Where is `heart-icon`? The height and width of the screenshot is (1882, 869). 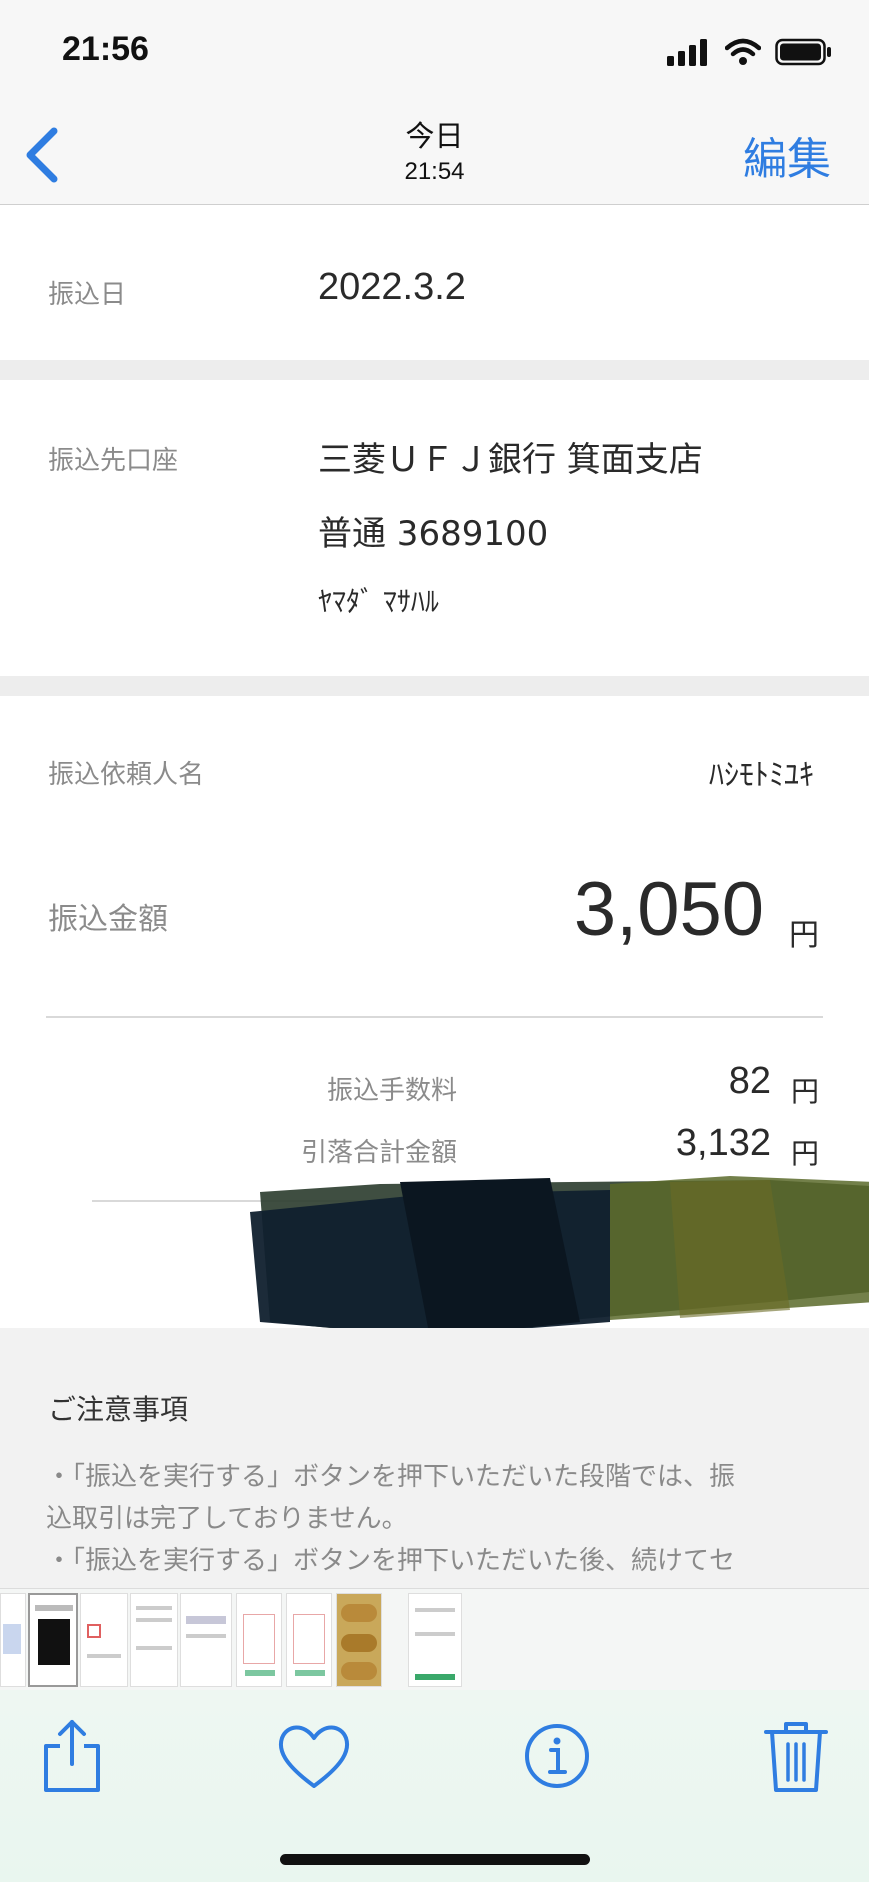
heart-icon is located at coordinates (314, 1756).